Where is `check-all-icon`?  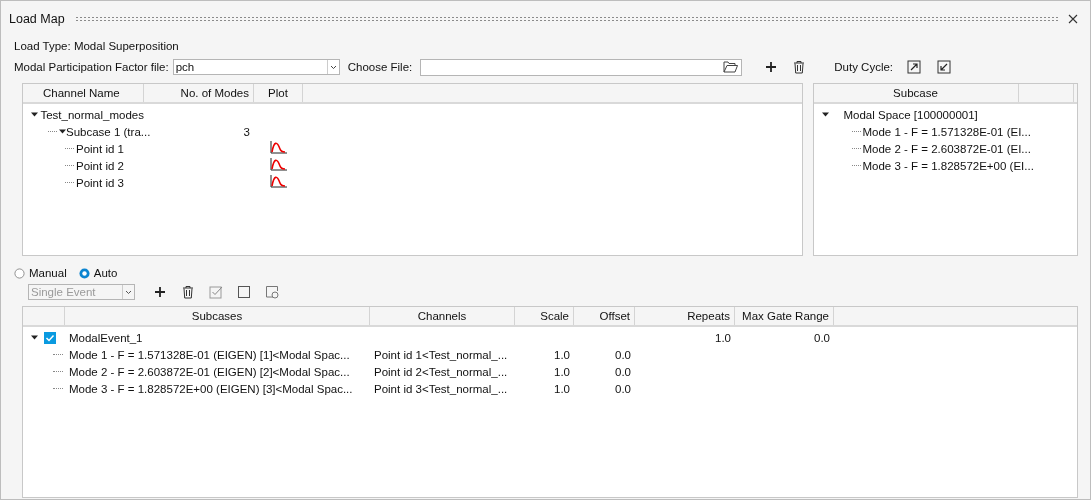
check-all-icon is located at coordinates (216, 292).